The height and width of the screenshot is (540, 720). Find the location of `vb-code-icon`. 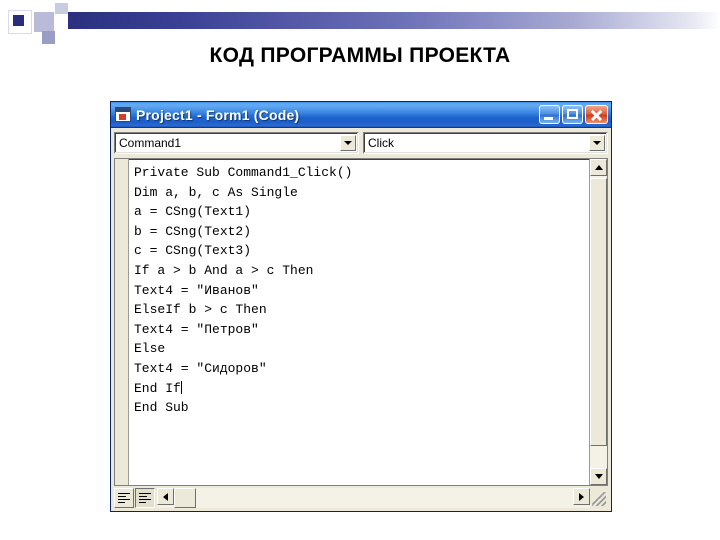

vb-code-icon is located at coordinates (123, 114).